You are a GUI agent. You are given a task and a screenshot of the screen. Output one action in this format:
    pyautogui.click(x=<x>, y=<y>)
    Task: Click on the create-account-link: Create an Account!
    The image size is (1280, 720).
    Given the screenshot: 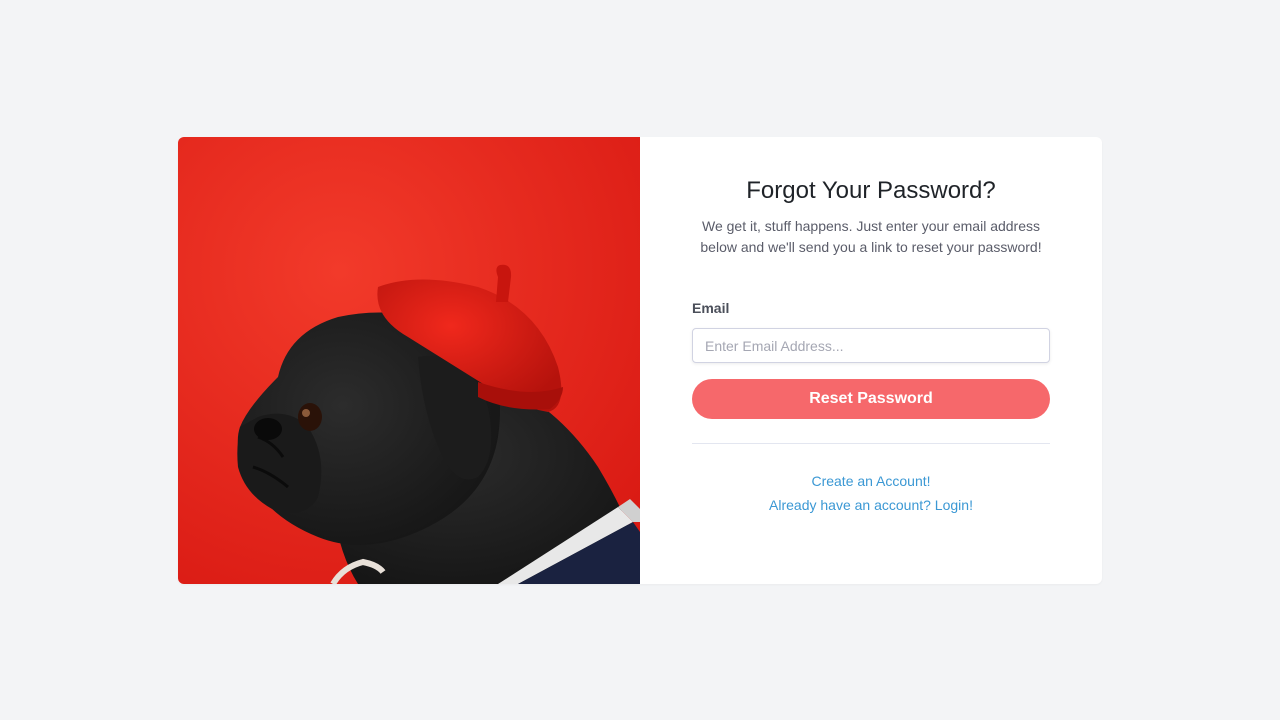 What is the action you would take?
    pyautogui.click(x=871, y=481)
    